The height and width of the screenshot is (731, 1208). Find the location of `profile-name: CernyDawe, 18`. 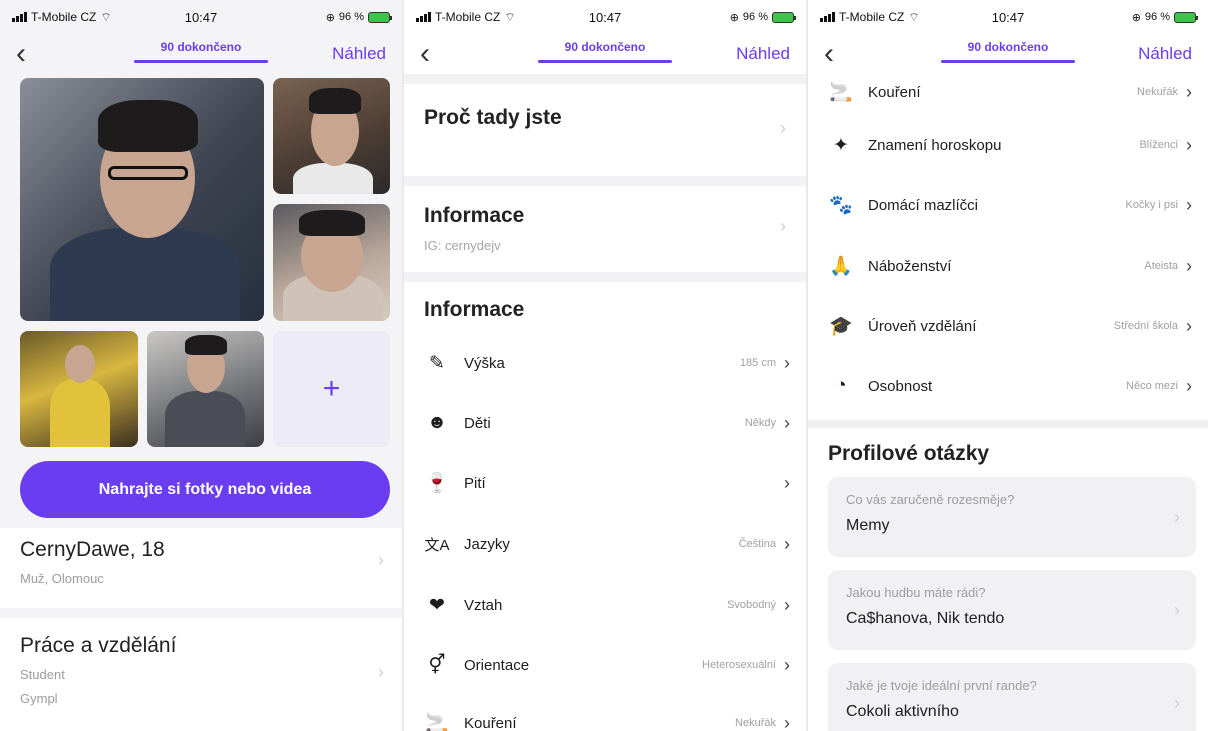

profile-name: CernyDawe, 18 is located at coordinates (92, 549).